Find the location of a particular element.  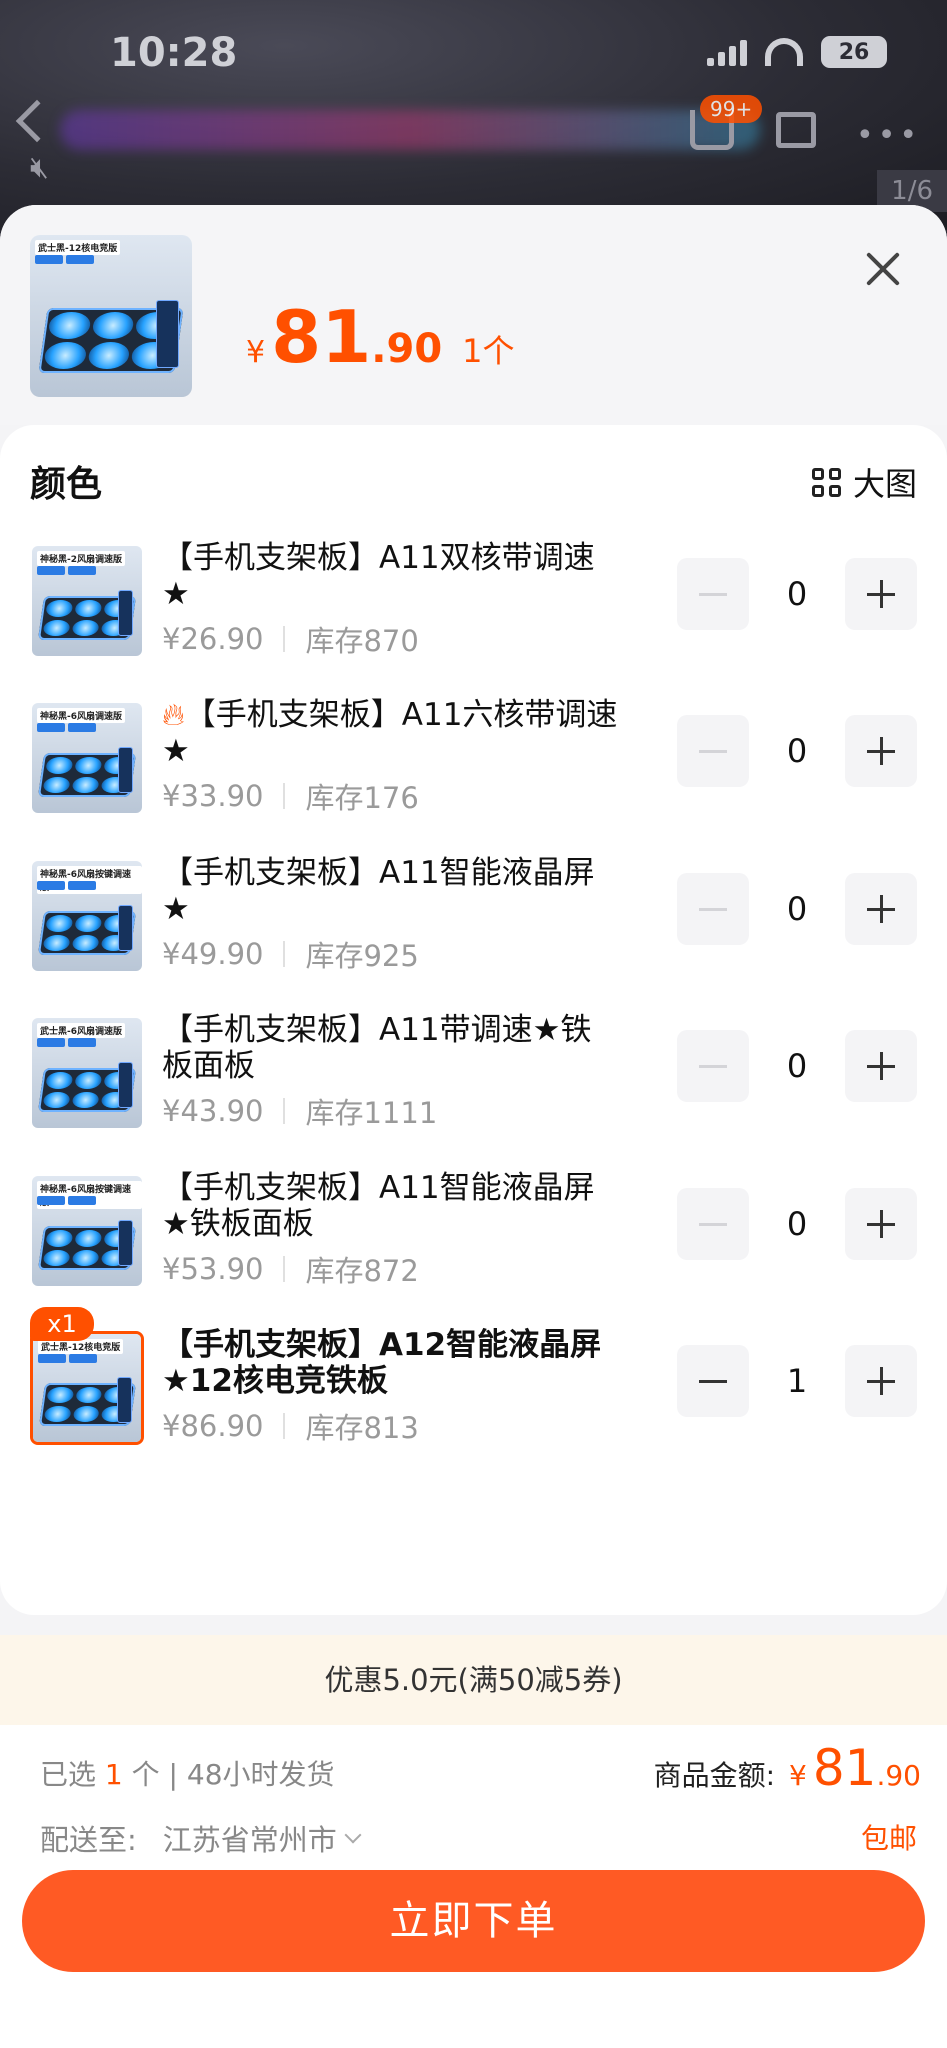

buy-now-button: 立即下单 is located at coordinates (473, 1921).